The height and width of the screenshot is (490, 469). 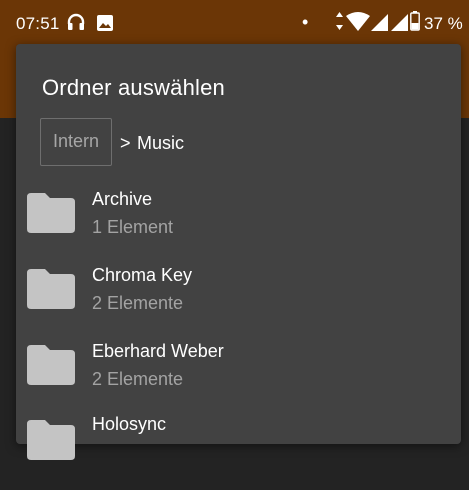 What do you see at coordinates (38, 23) in the screenshot?
I see `status-time: 07:51` at bounding box center [38, 23].